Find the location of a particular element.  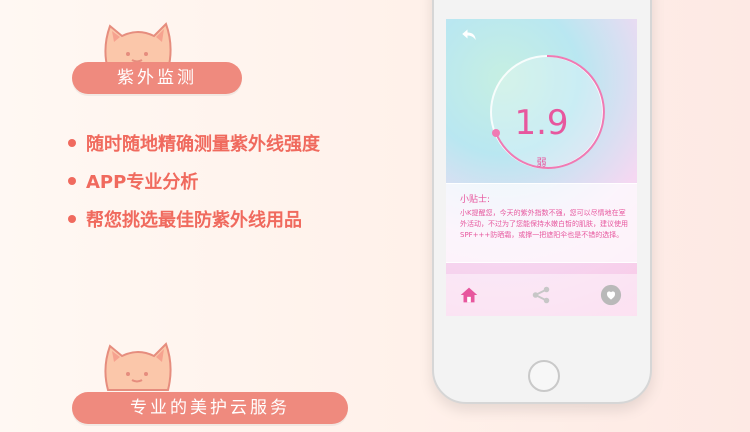

cat-icon is located at coordinates (138, 366).